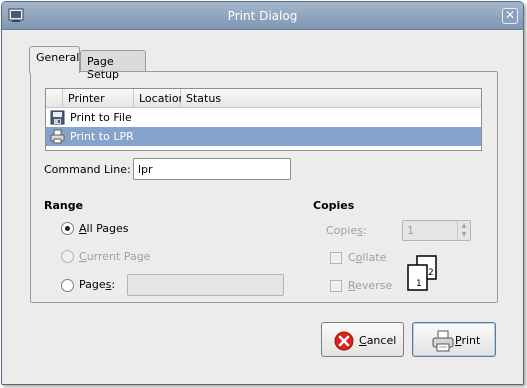 The image size is (527, 388). I want to click on reverse-checkbox, so click(336, 286).